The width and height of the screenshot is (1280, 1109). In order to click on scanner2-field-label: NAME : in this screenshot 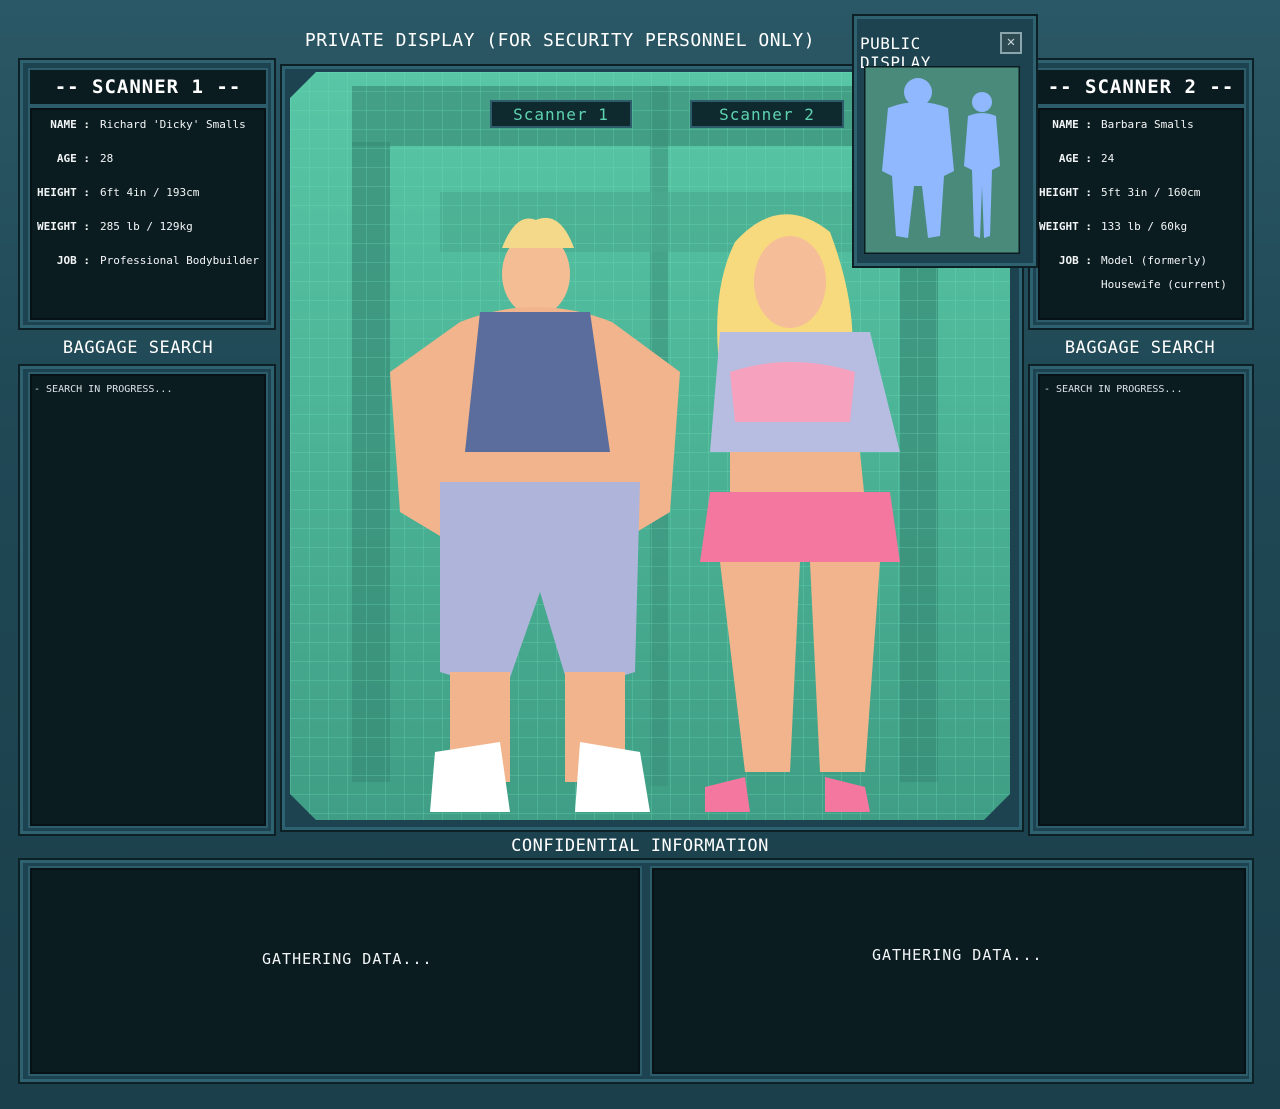, I will do `click(1072, 124)`.